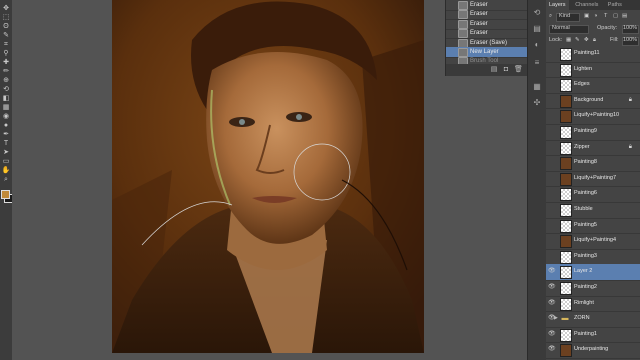 The image size is (640, 360). I want to click on layer-row: 👁︎ Painting2, so click(593, 288).